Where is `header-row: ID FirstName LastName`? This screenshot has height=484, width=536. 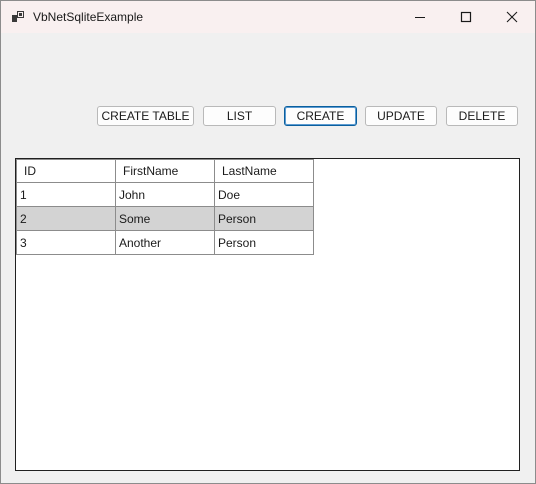
header-row: ID FirstName LastName is located at coordinates (165, 171).